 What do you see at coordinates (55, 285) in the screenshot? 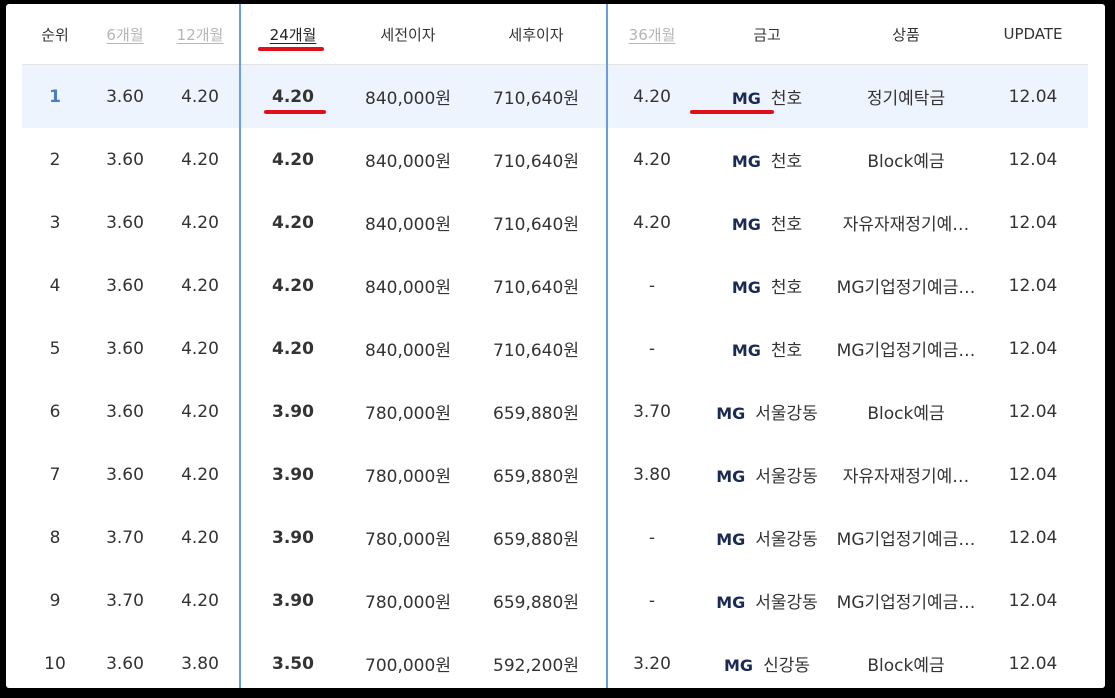
I see `cell-rank: 4` at bounding box center [55, 285].